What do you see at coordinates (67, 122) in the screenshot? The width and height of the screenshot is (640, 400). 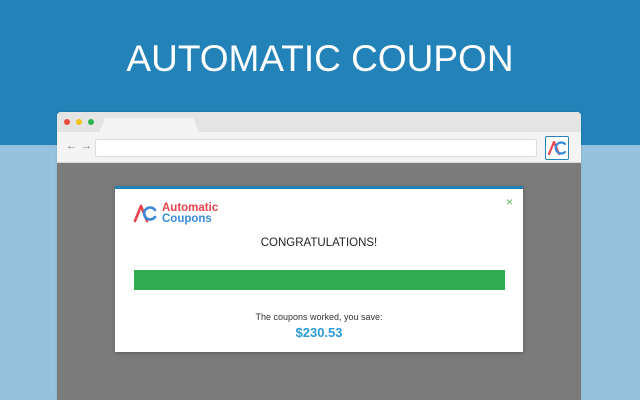 I see `close-window-dot` at bounding box center [67, 122].